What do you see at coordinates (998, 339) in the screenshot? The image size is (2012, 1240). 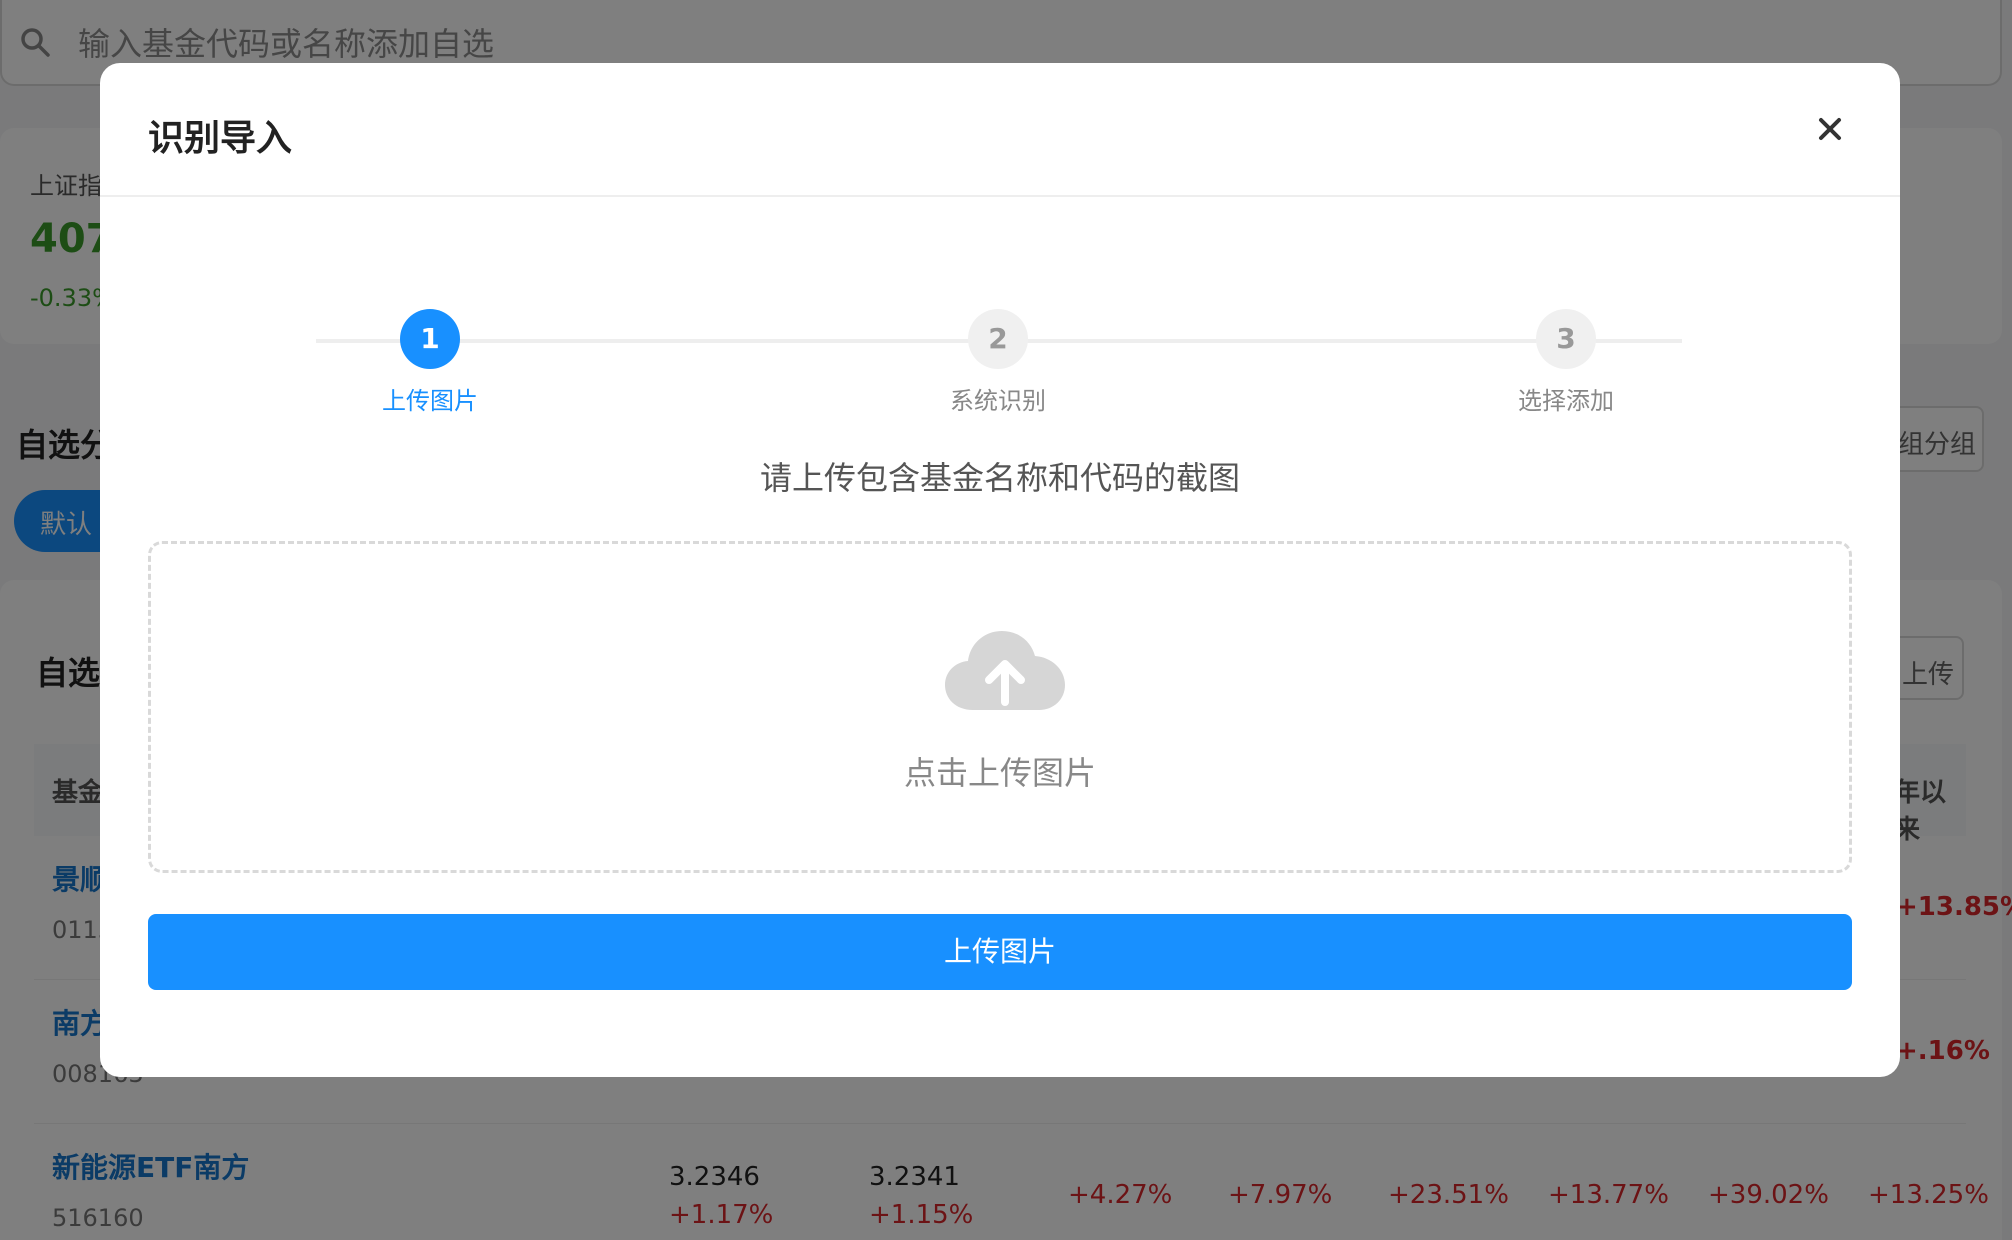 I see `step-number: 2` at bounding box center [998, 339].